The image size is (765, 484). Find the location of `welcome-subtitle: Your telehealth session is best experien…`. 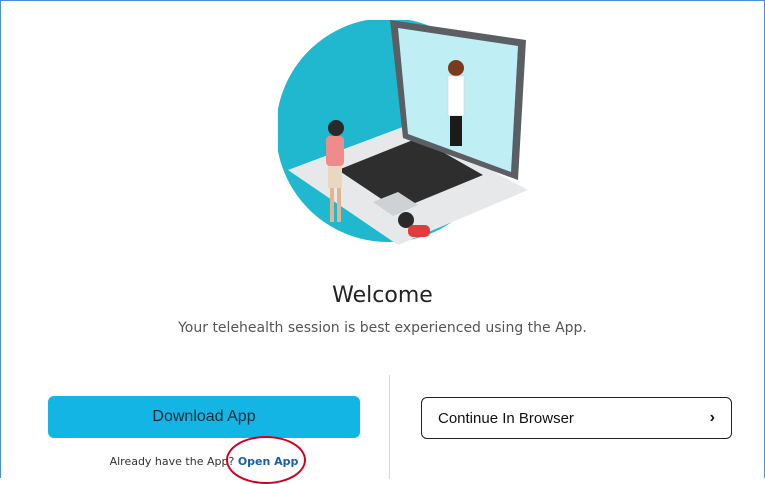

welcome-subtitle: Your telehealth session is best experien… is located at coordinates (382, 328).